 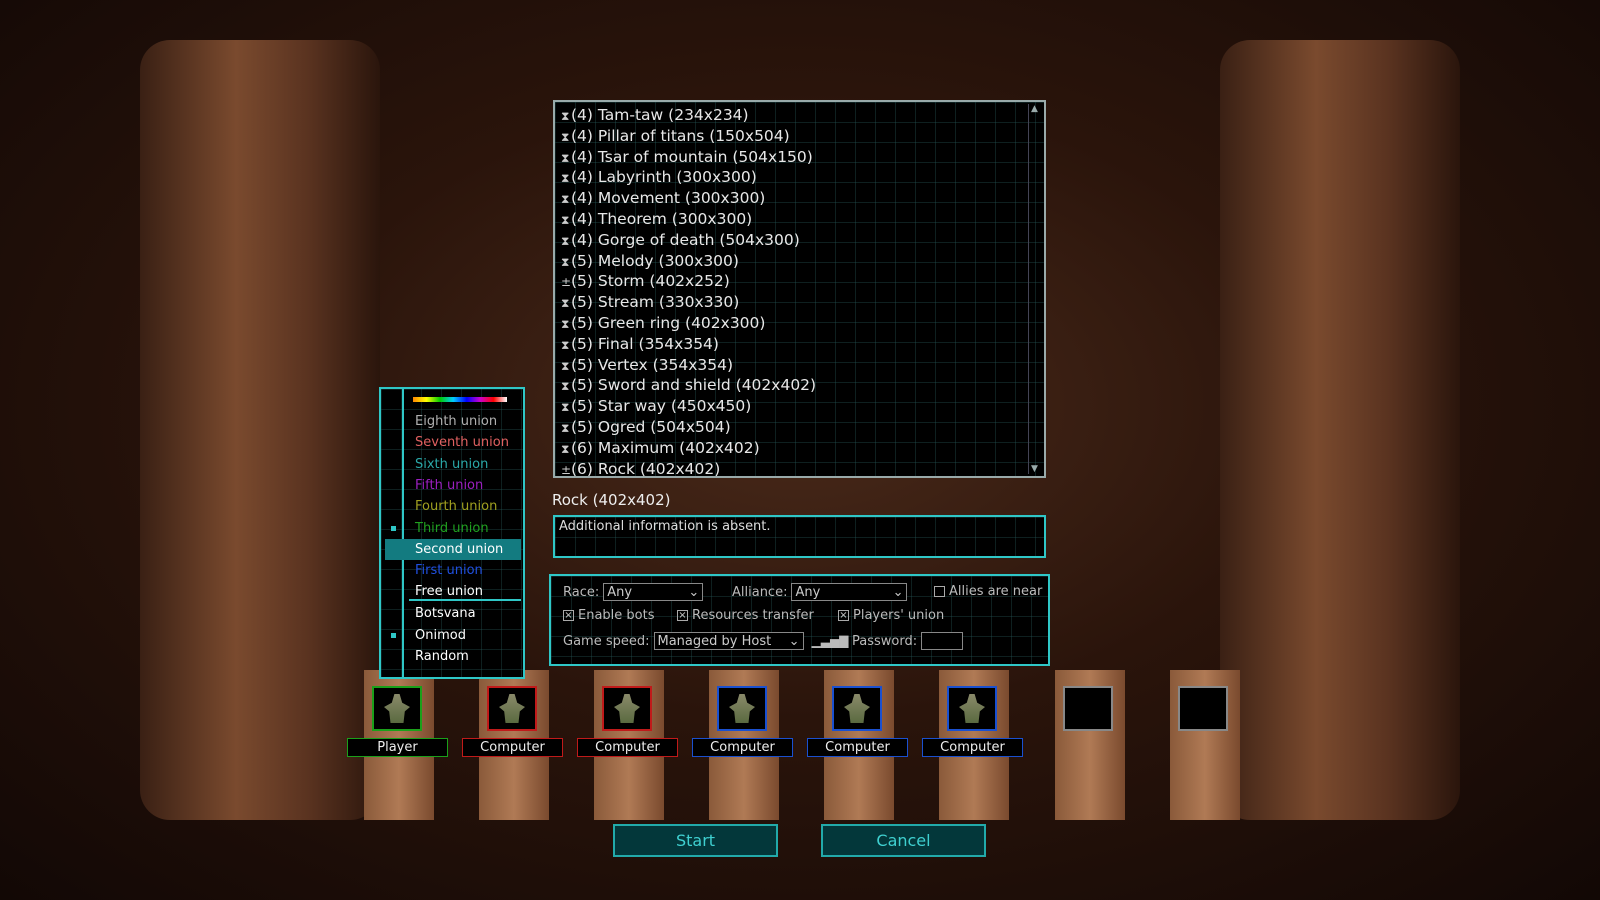 I want to click on union-label: Fourth union, so click(x=456, y=507).